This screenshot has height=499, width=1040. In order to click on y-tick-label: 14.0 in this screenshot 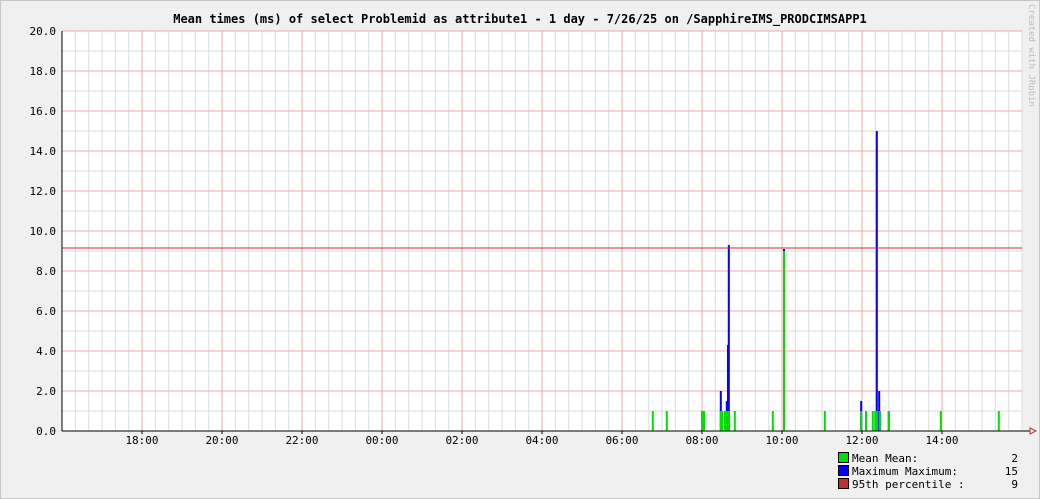, I will do `click(43, 151)`.